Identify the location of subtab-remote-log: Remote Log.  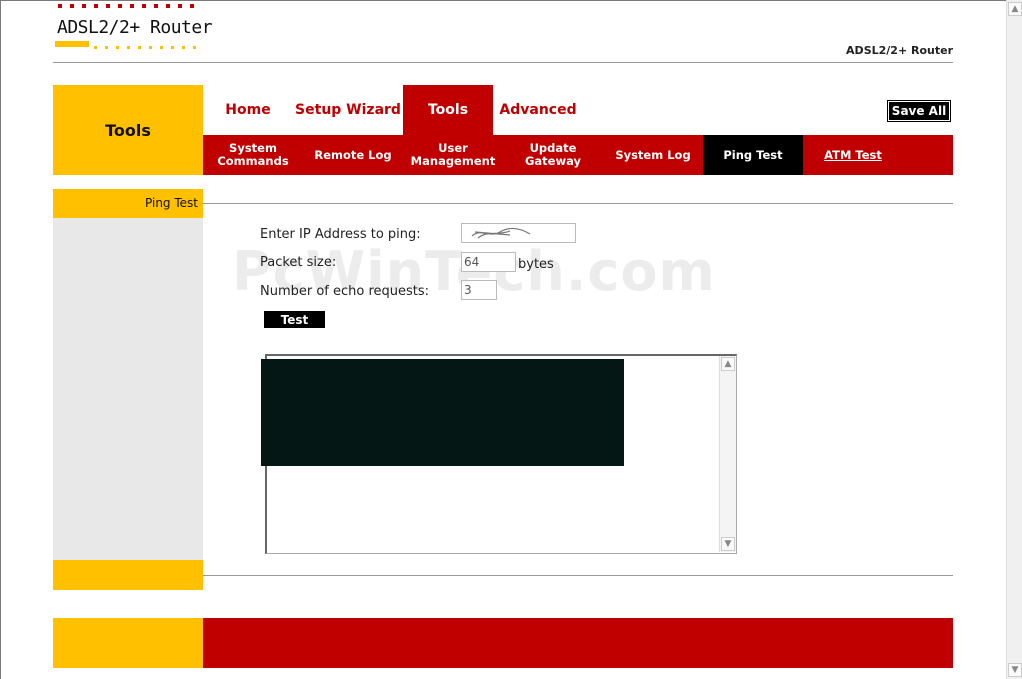
(353, 155).